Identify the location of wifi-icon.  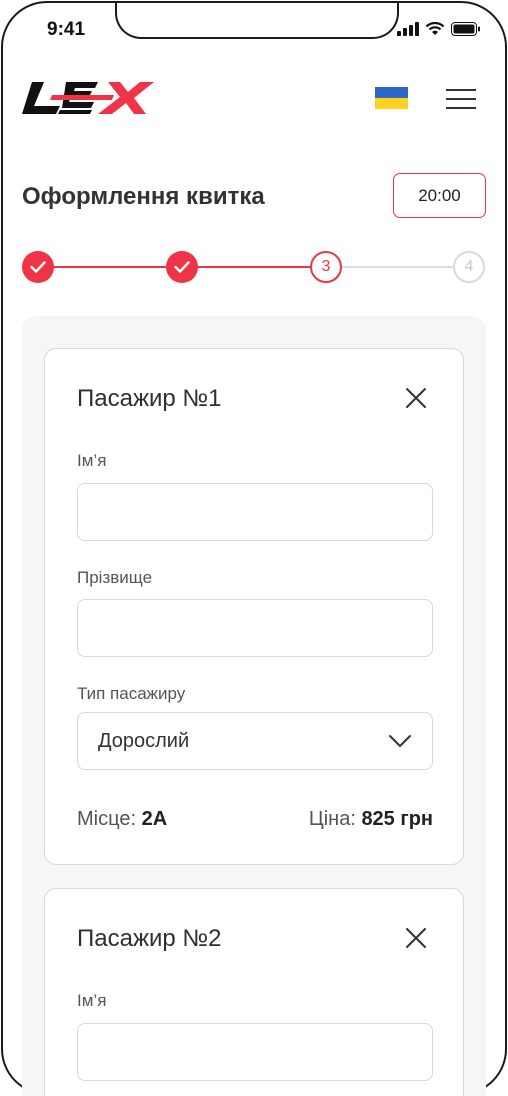
(435, 28).